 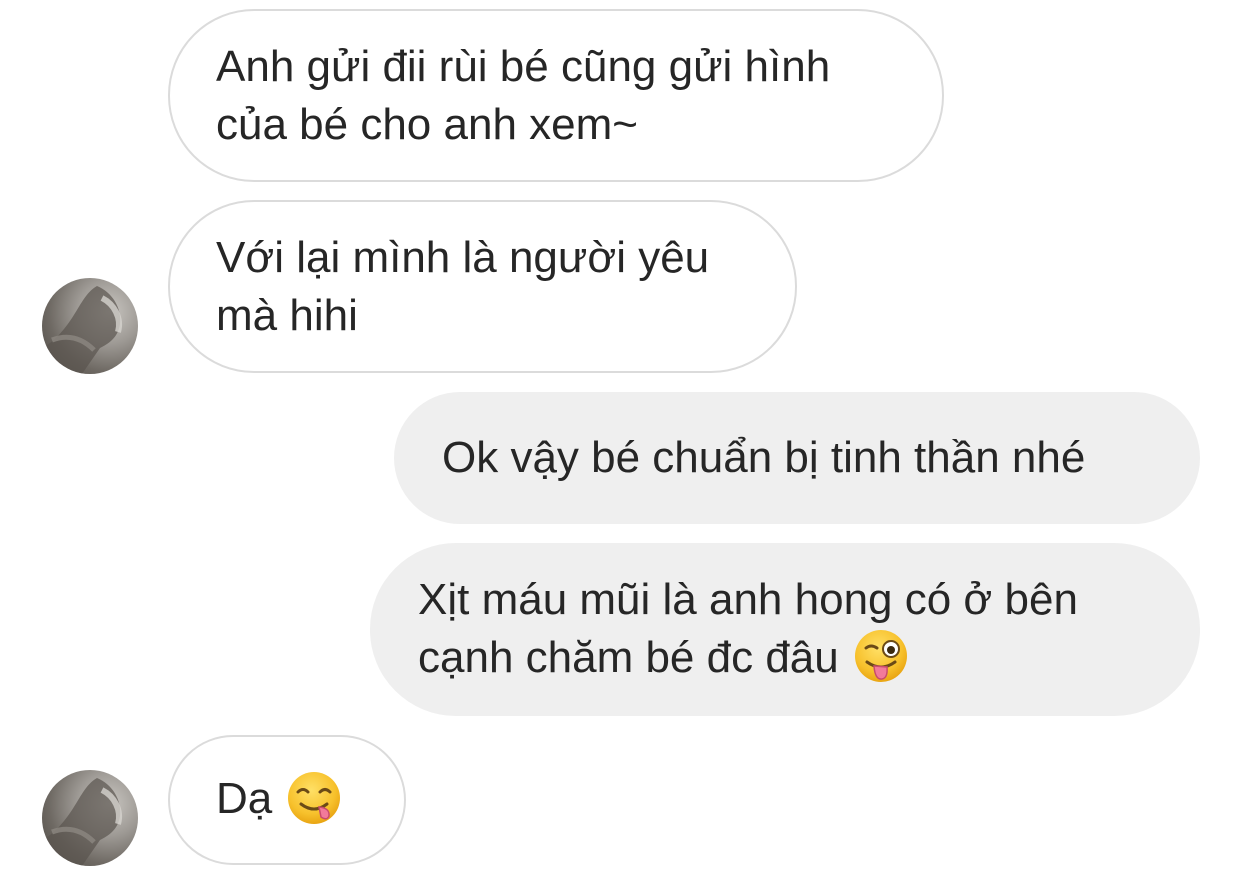 I want to click on received-message-bubble: Dạ, so click(x=287, y=800).